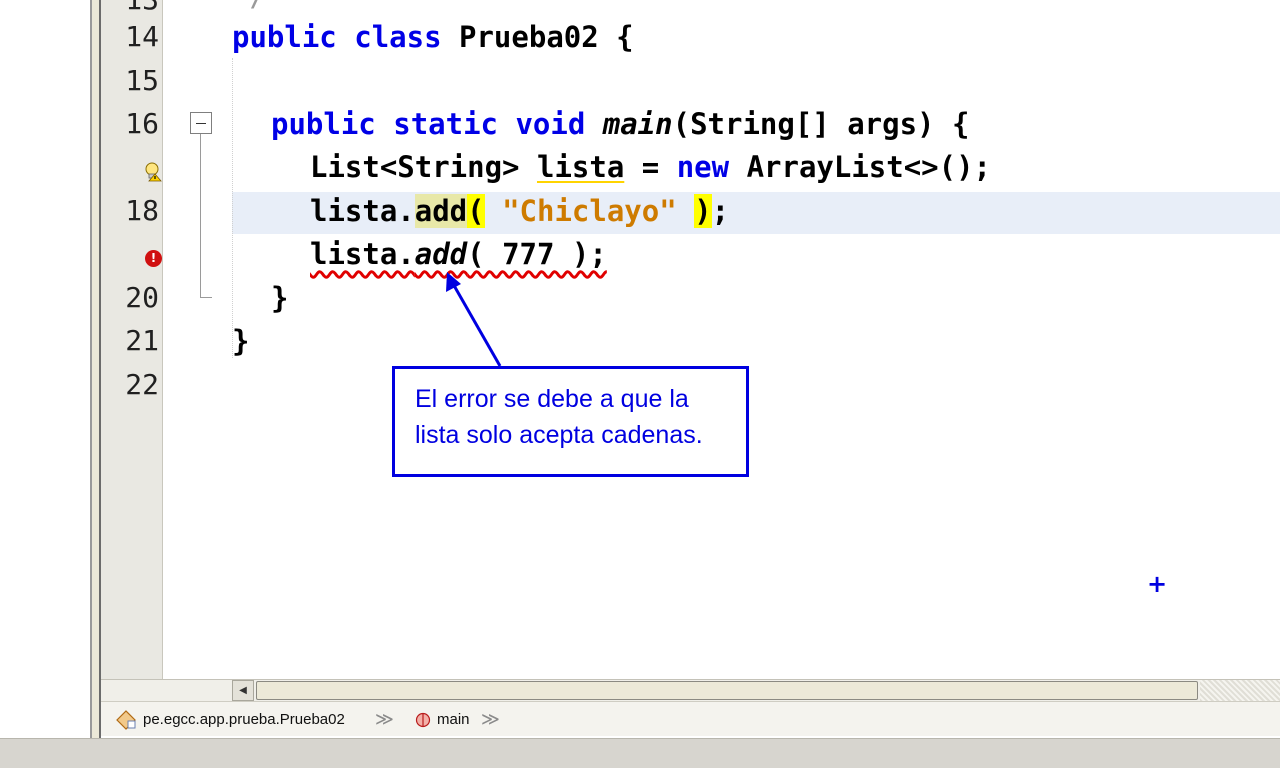 The height and width of the screenshot is (768, 1280). Describe the element at coordinates (415, 167) in the screenshot. I see `type-name: List<String>` at that location.